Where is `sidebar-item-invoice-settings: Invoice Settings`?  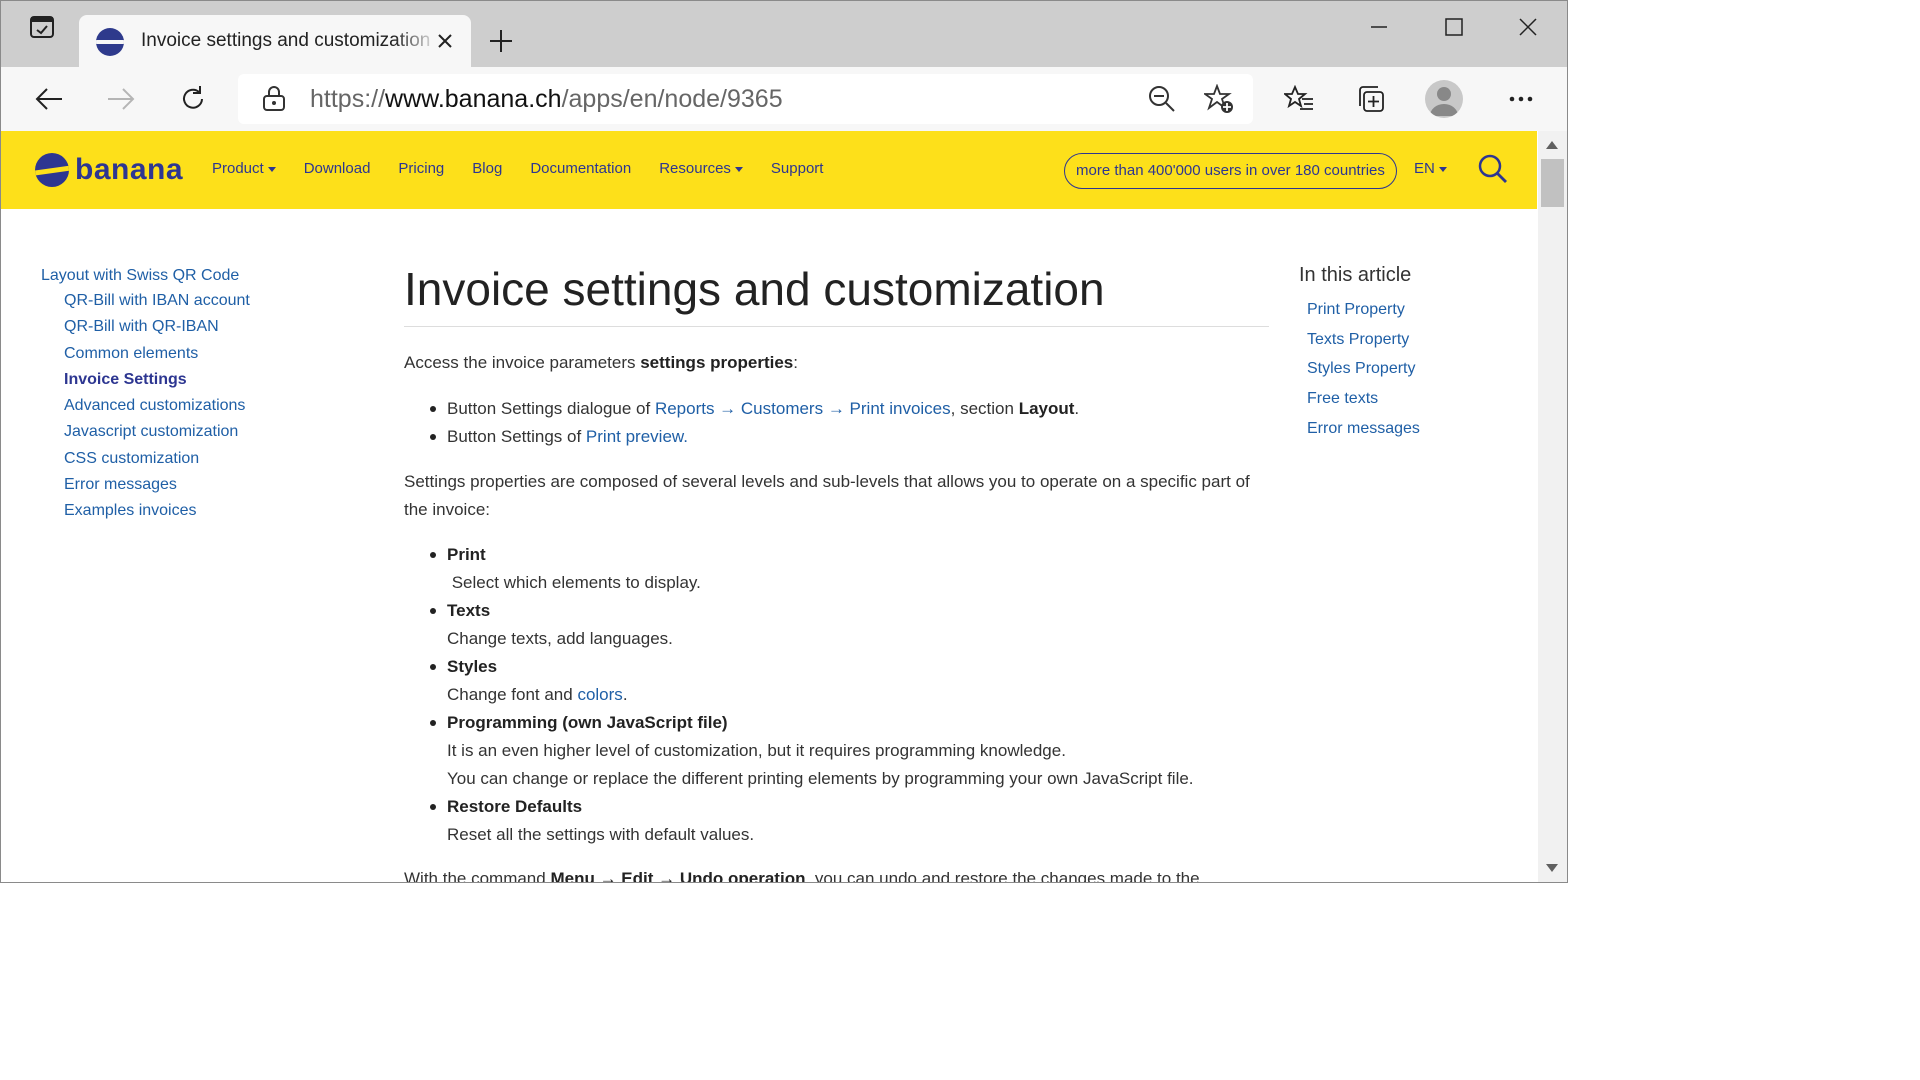 sidebar-item-invoice-settings: Invoice Settings is located at coordinates (171, 382).